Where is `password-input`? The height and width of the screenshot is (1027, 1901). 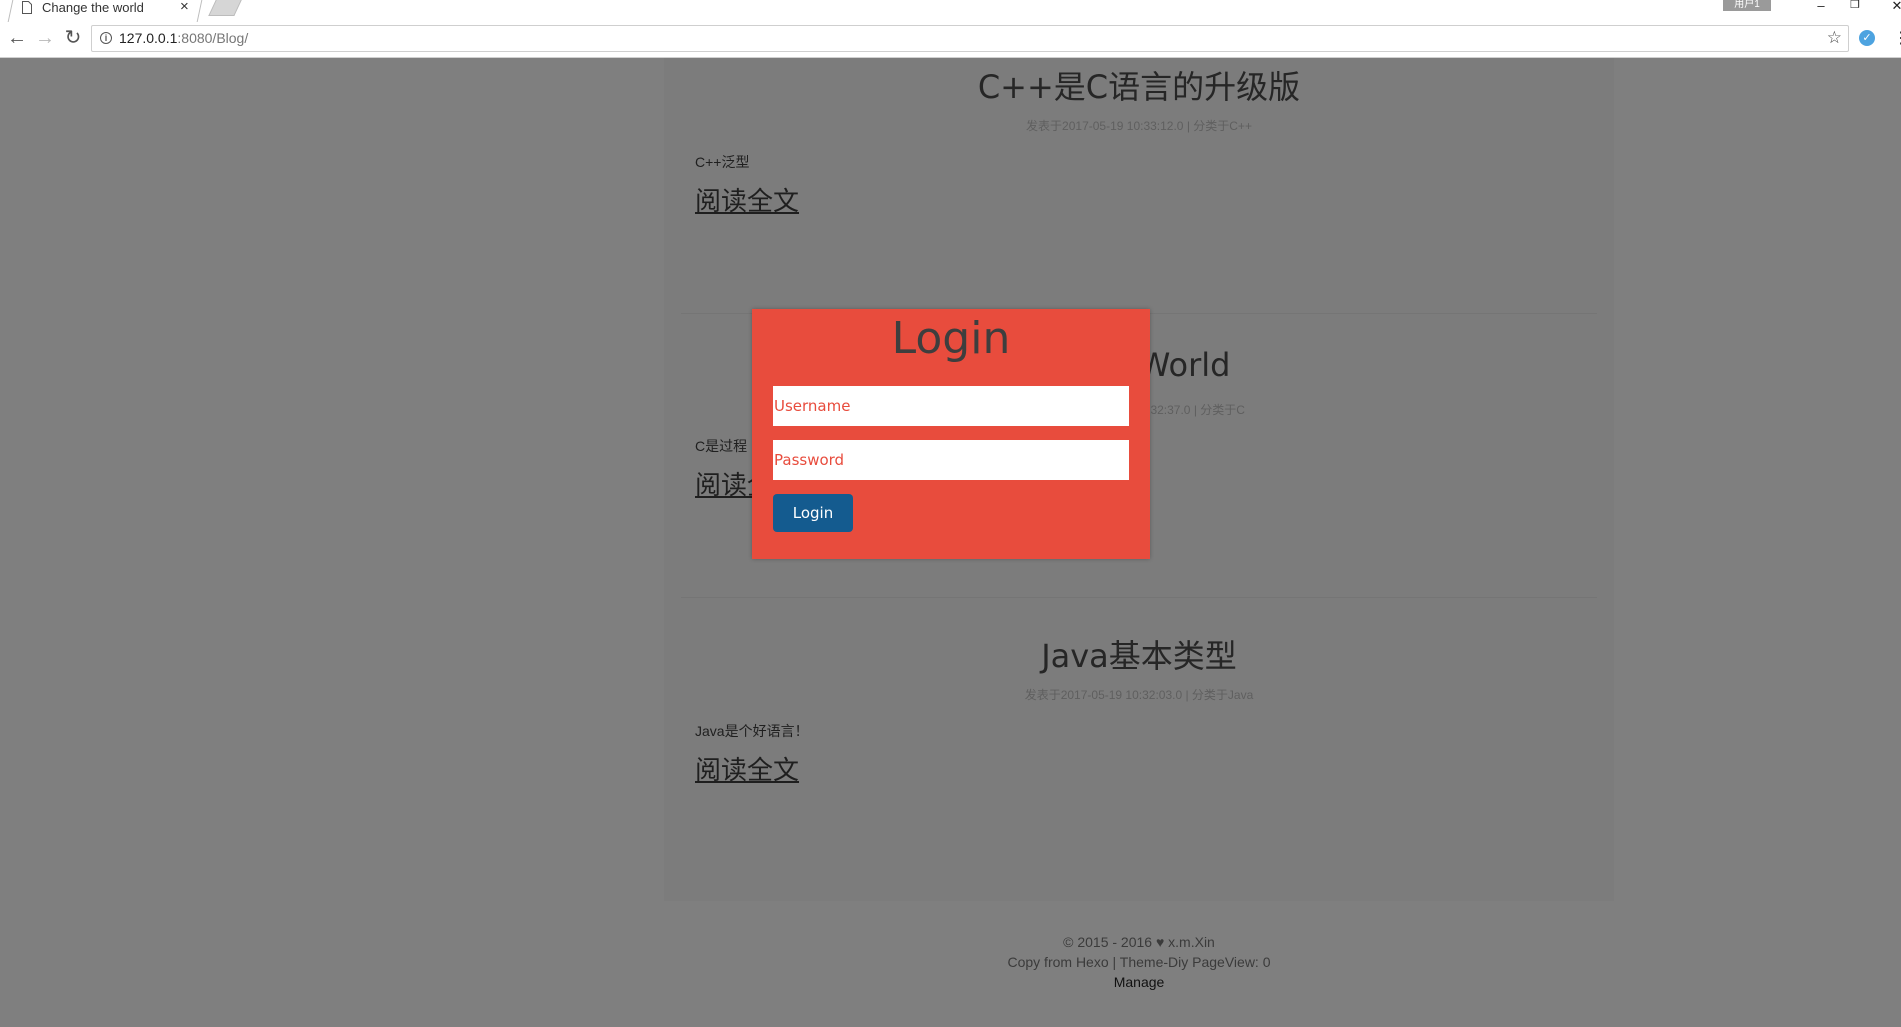 password-input is located at coordinates (951, 460).